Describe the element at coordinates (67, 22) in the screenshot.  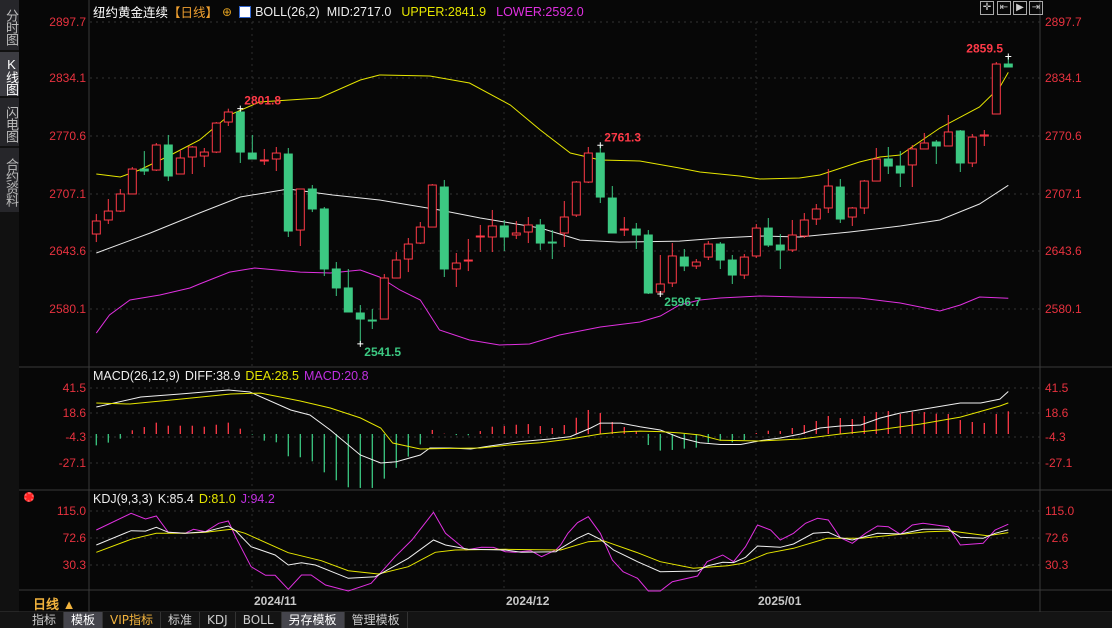
I see `price-axis-label: 2897.7` at that location.